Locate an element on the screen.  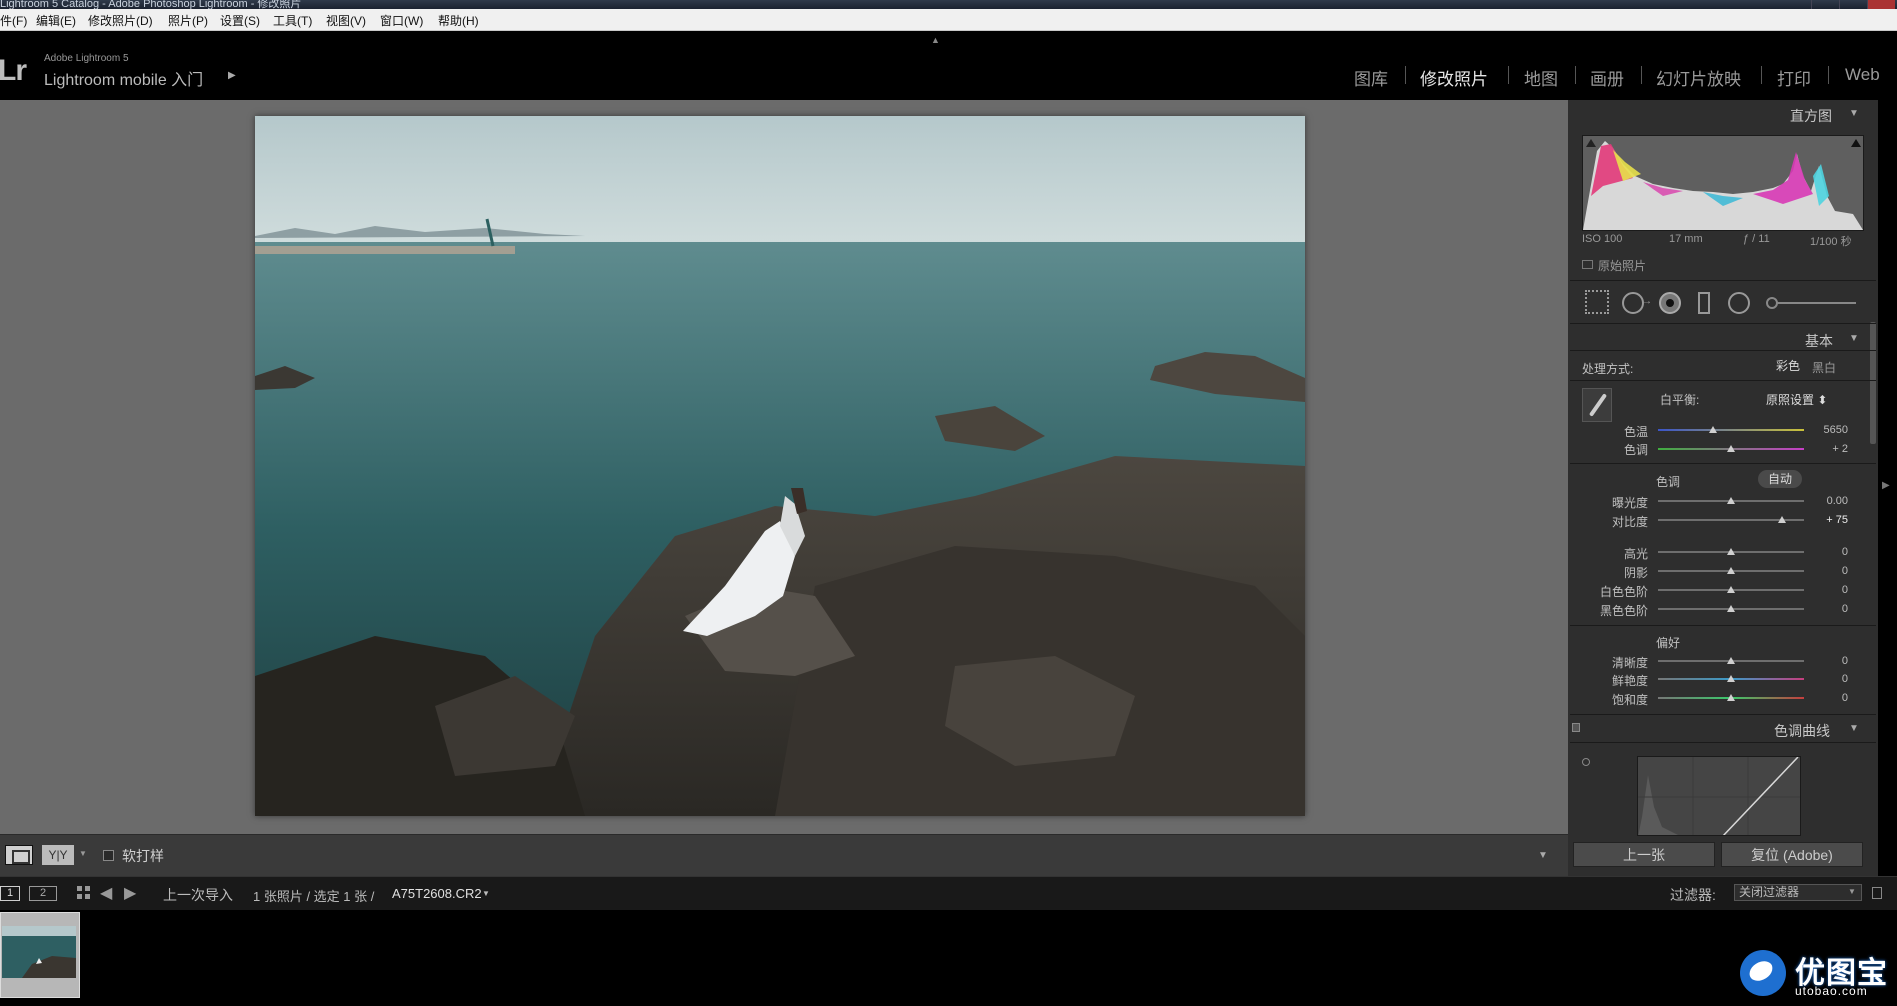
menu-photo: 照片(P) is located at coordinates (188, 20).